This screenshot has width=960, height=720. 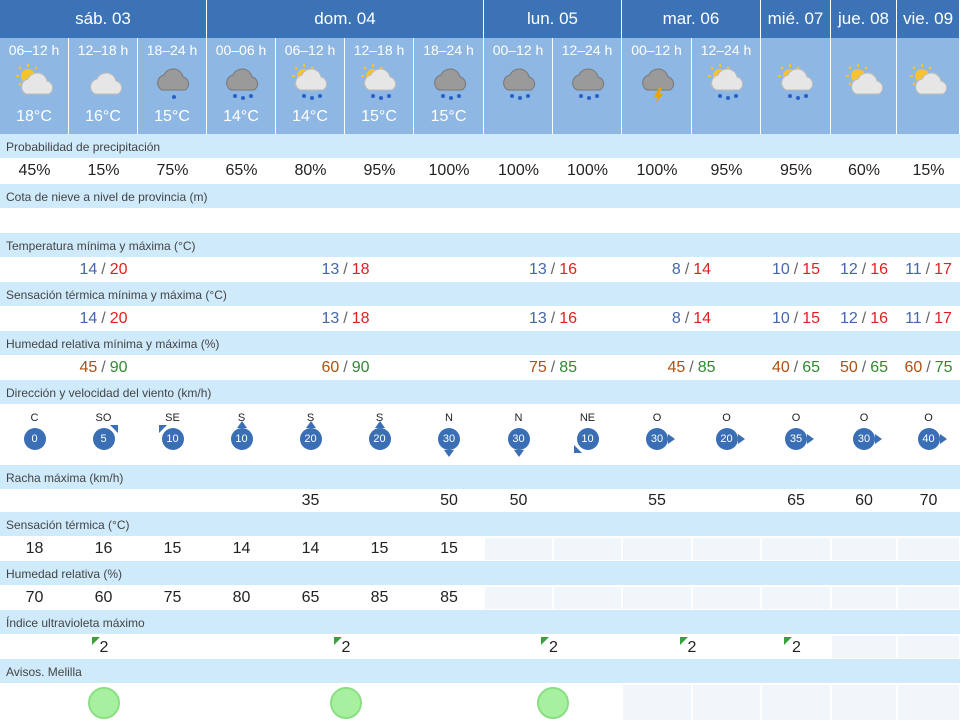 I want to click on humidity-max: 75, so click(x=943, y=367).